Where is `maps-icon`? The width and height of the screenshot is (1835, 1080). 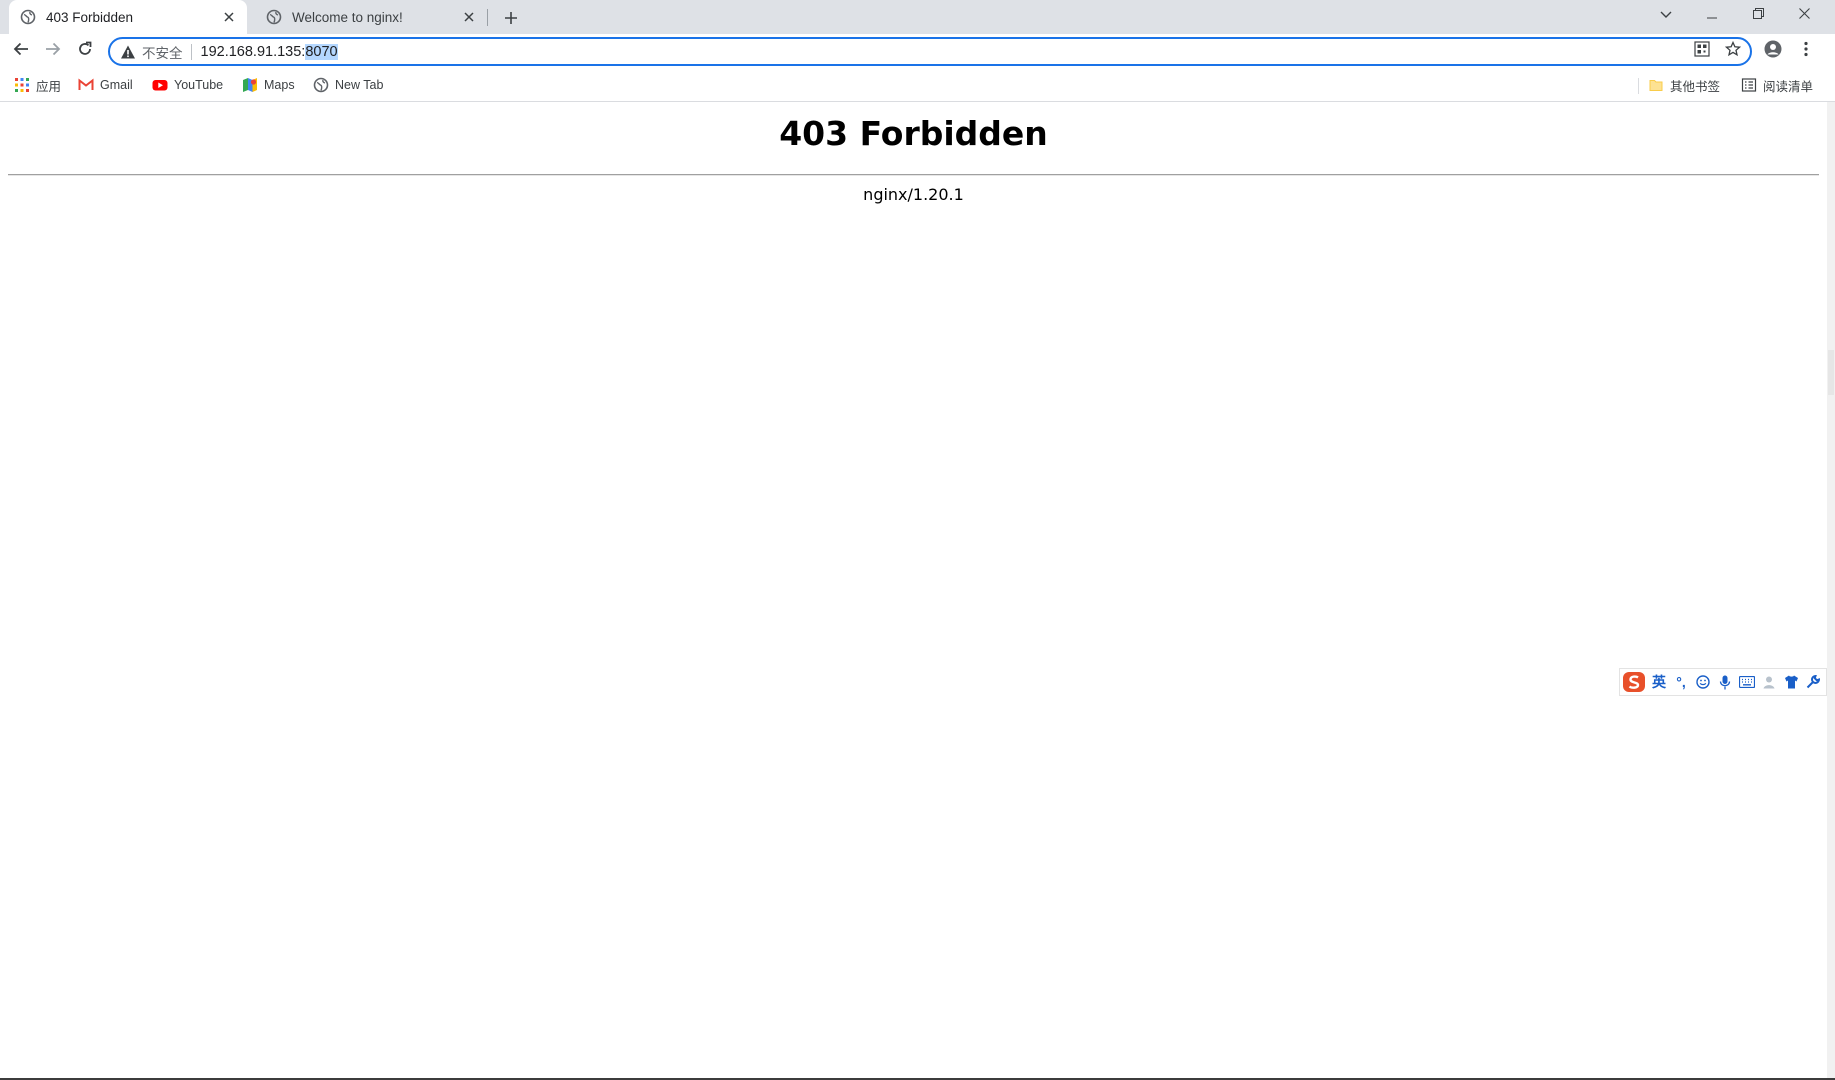 maps-icon is located at coordinates (250, 85).